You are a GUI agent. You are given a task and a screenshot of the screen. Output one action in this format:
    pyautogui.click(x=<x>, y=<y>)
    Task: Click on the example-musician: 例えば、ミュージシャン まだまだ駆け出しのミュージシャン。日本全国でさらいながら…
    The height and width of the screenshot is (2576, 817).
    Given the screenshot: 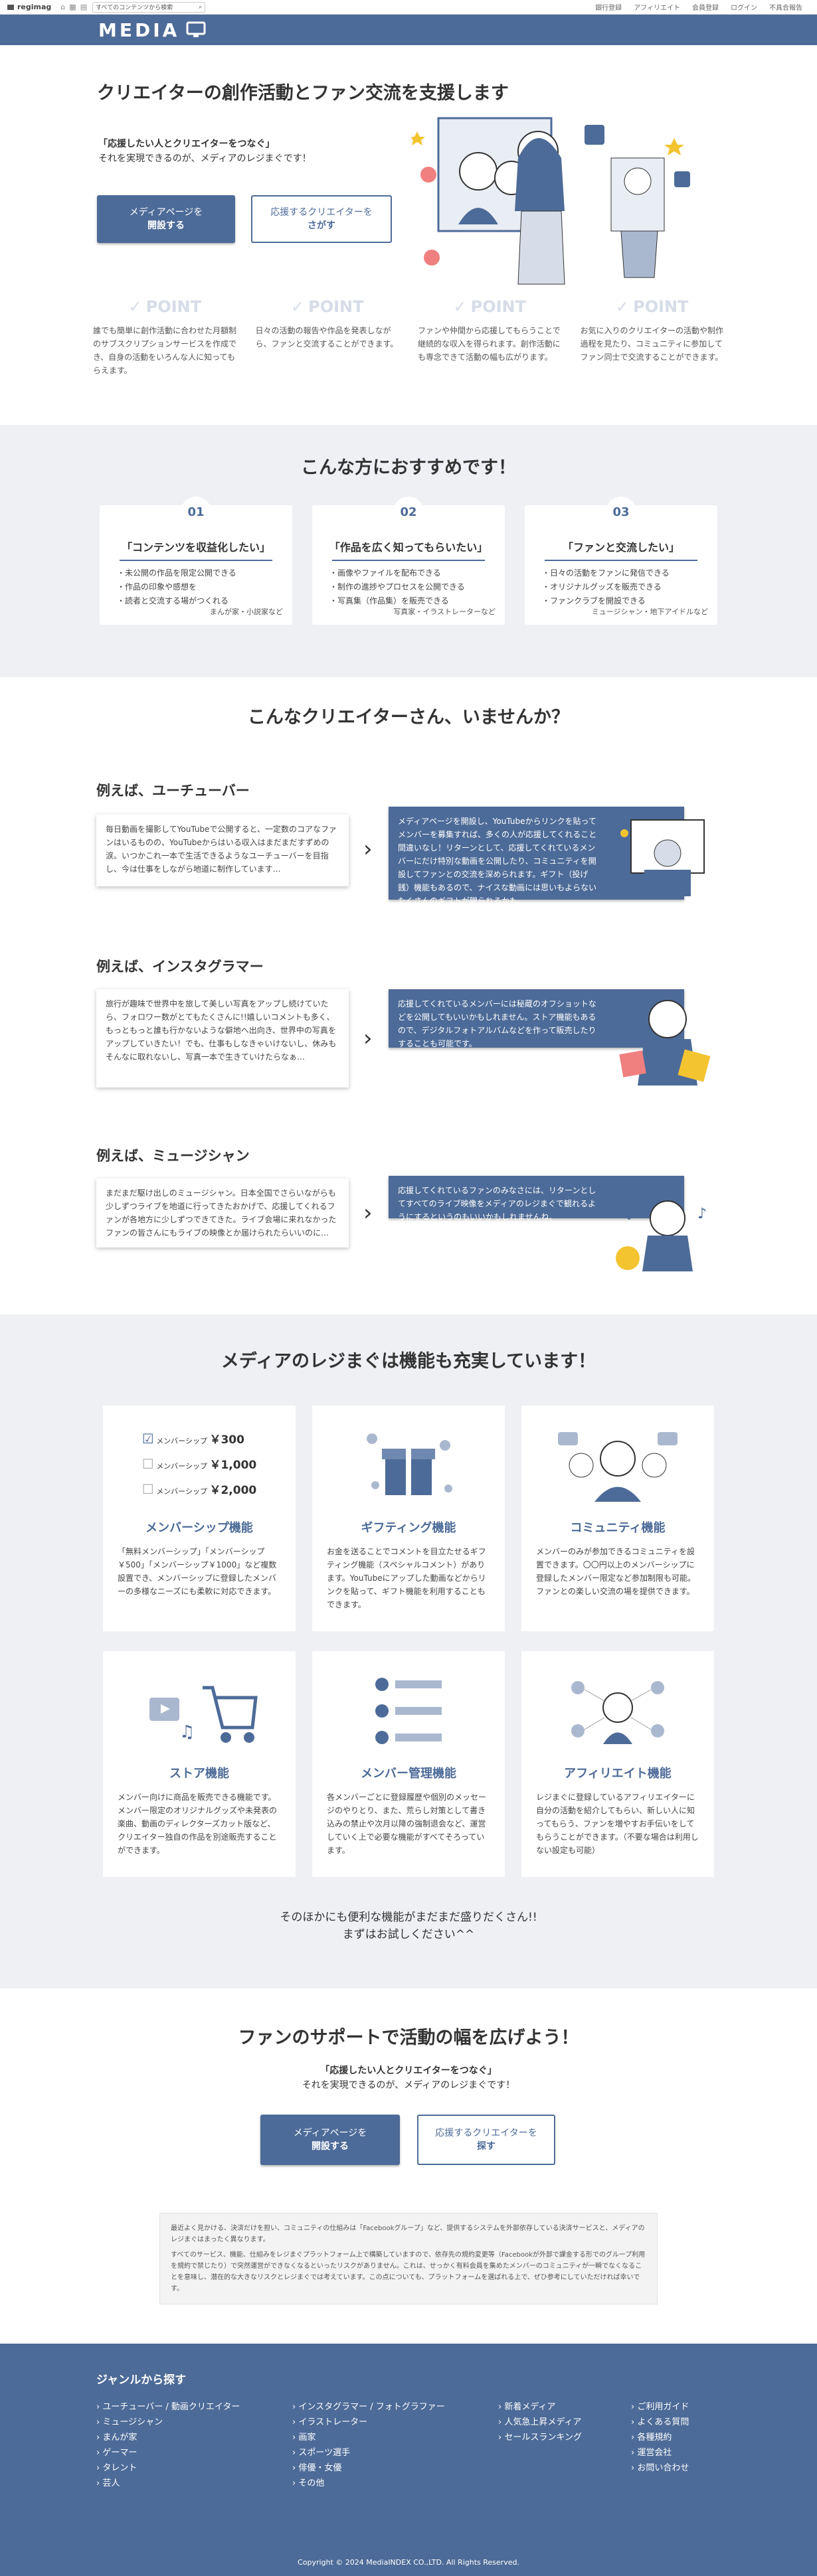 What is the action you would take?
    pyautogui.click(x=408, y=1208)
    